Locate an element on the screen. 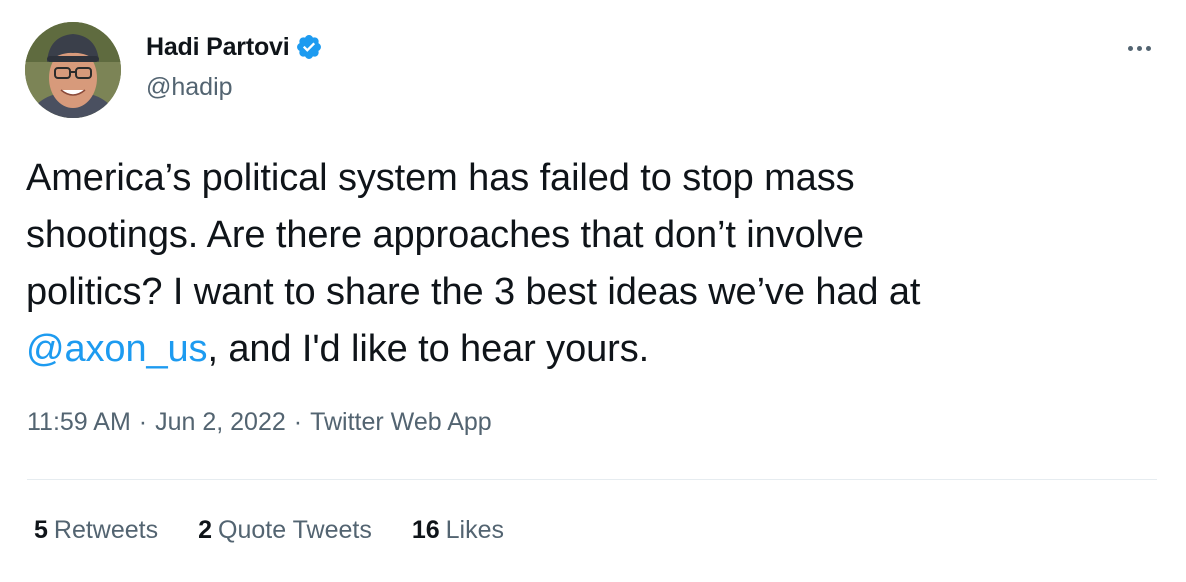 Image resolution: width=1186 pixels, height=582 pixels. divider is located at coordinates (592, 479).